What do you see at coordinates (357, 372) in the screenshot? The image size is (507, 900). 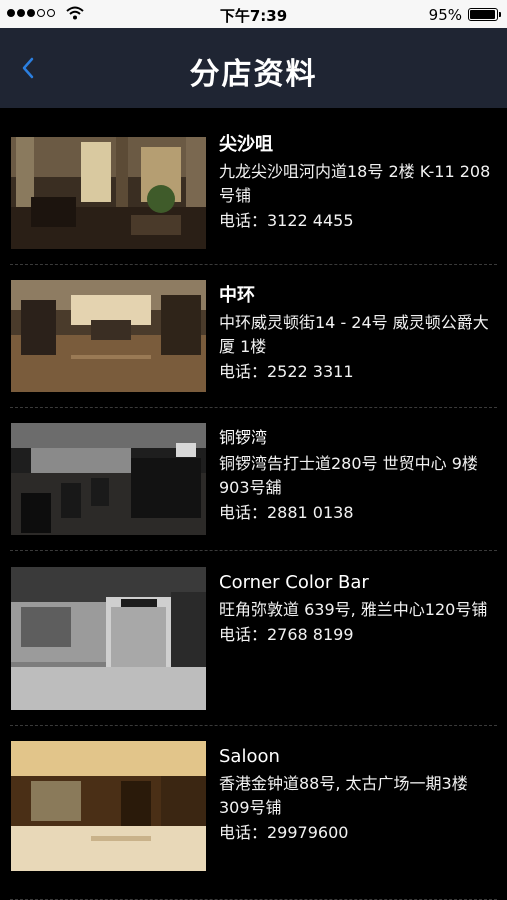 I see `store-phone: 电话：2522 3311` at bounding box center [357, 372].